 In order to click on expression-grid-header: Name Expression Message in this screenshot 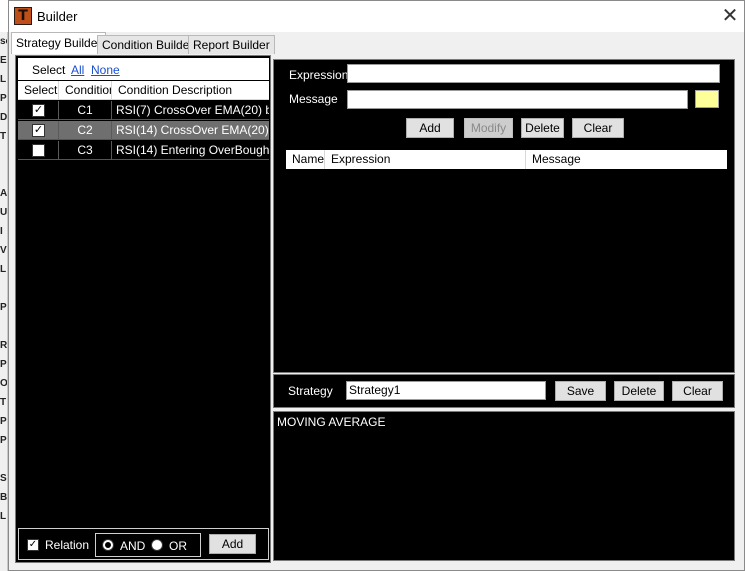, I will do `click(506, 159)`.